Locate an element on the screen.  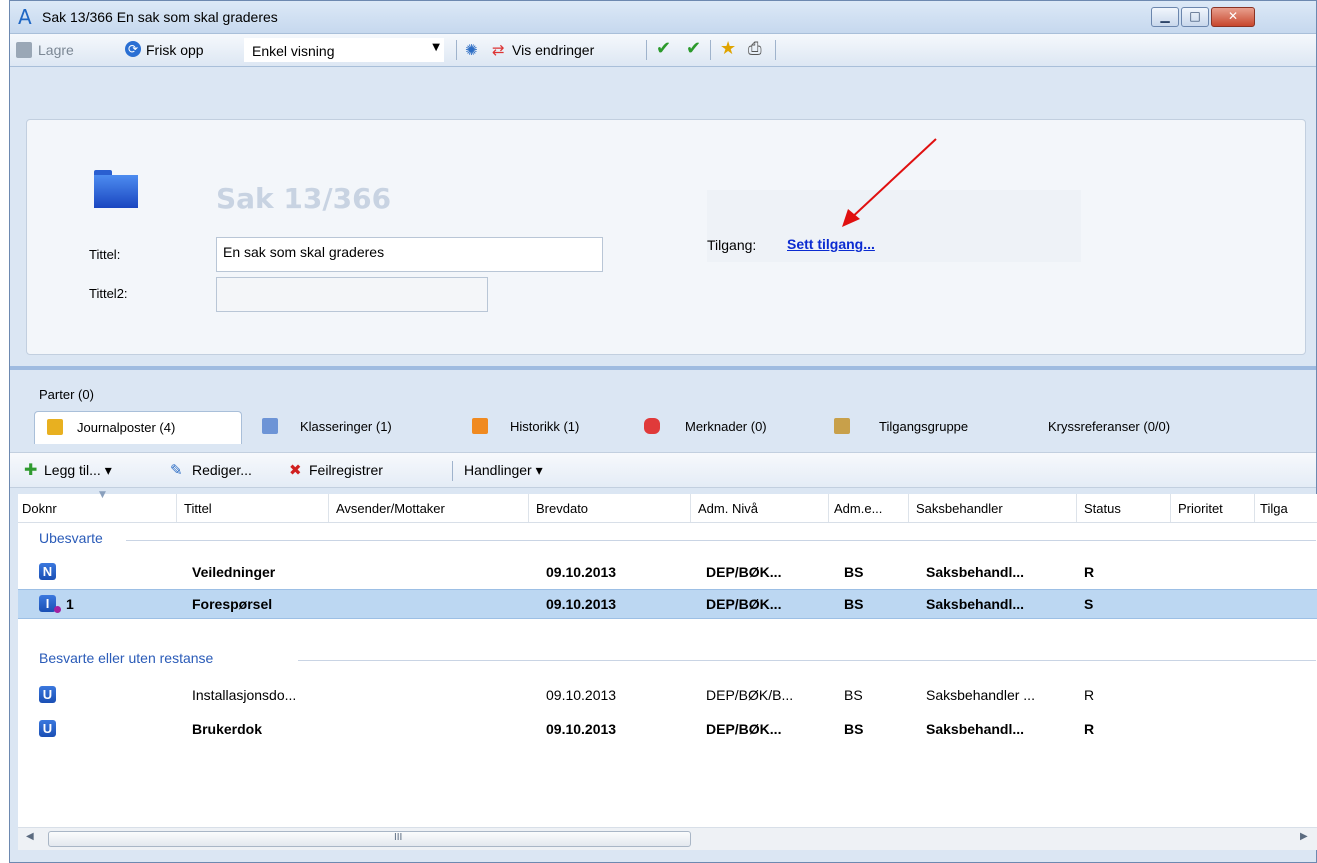
globe-icon: ✺ is located at coordinates (471, 50).